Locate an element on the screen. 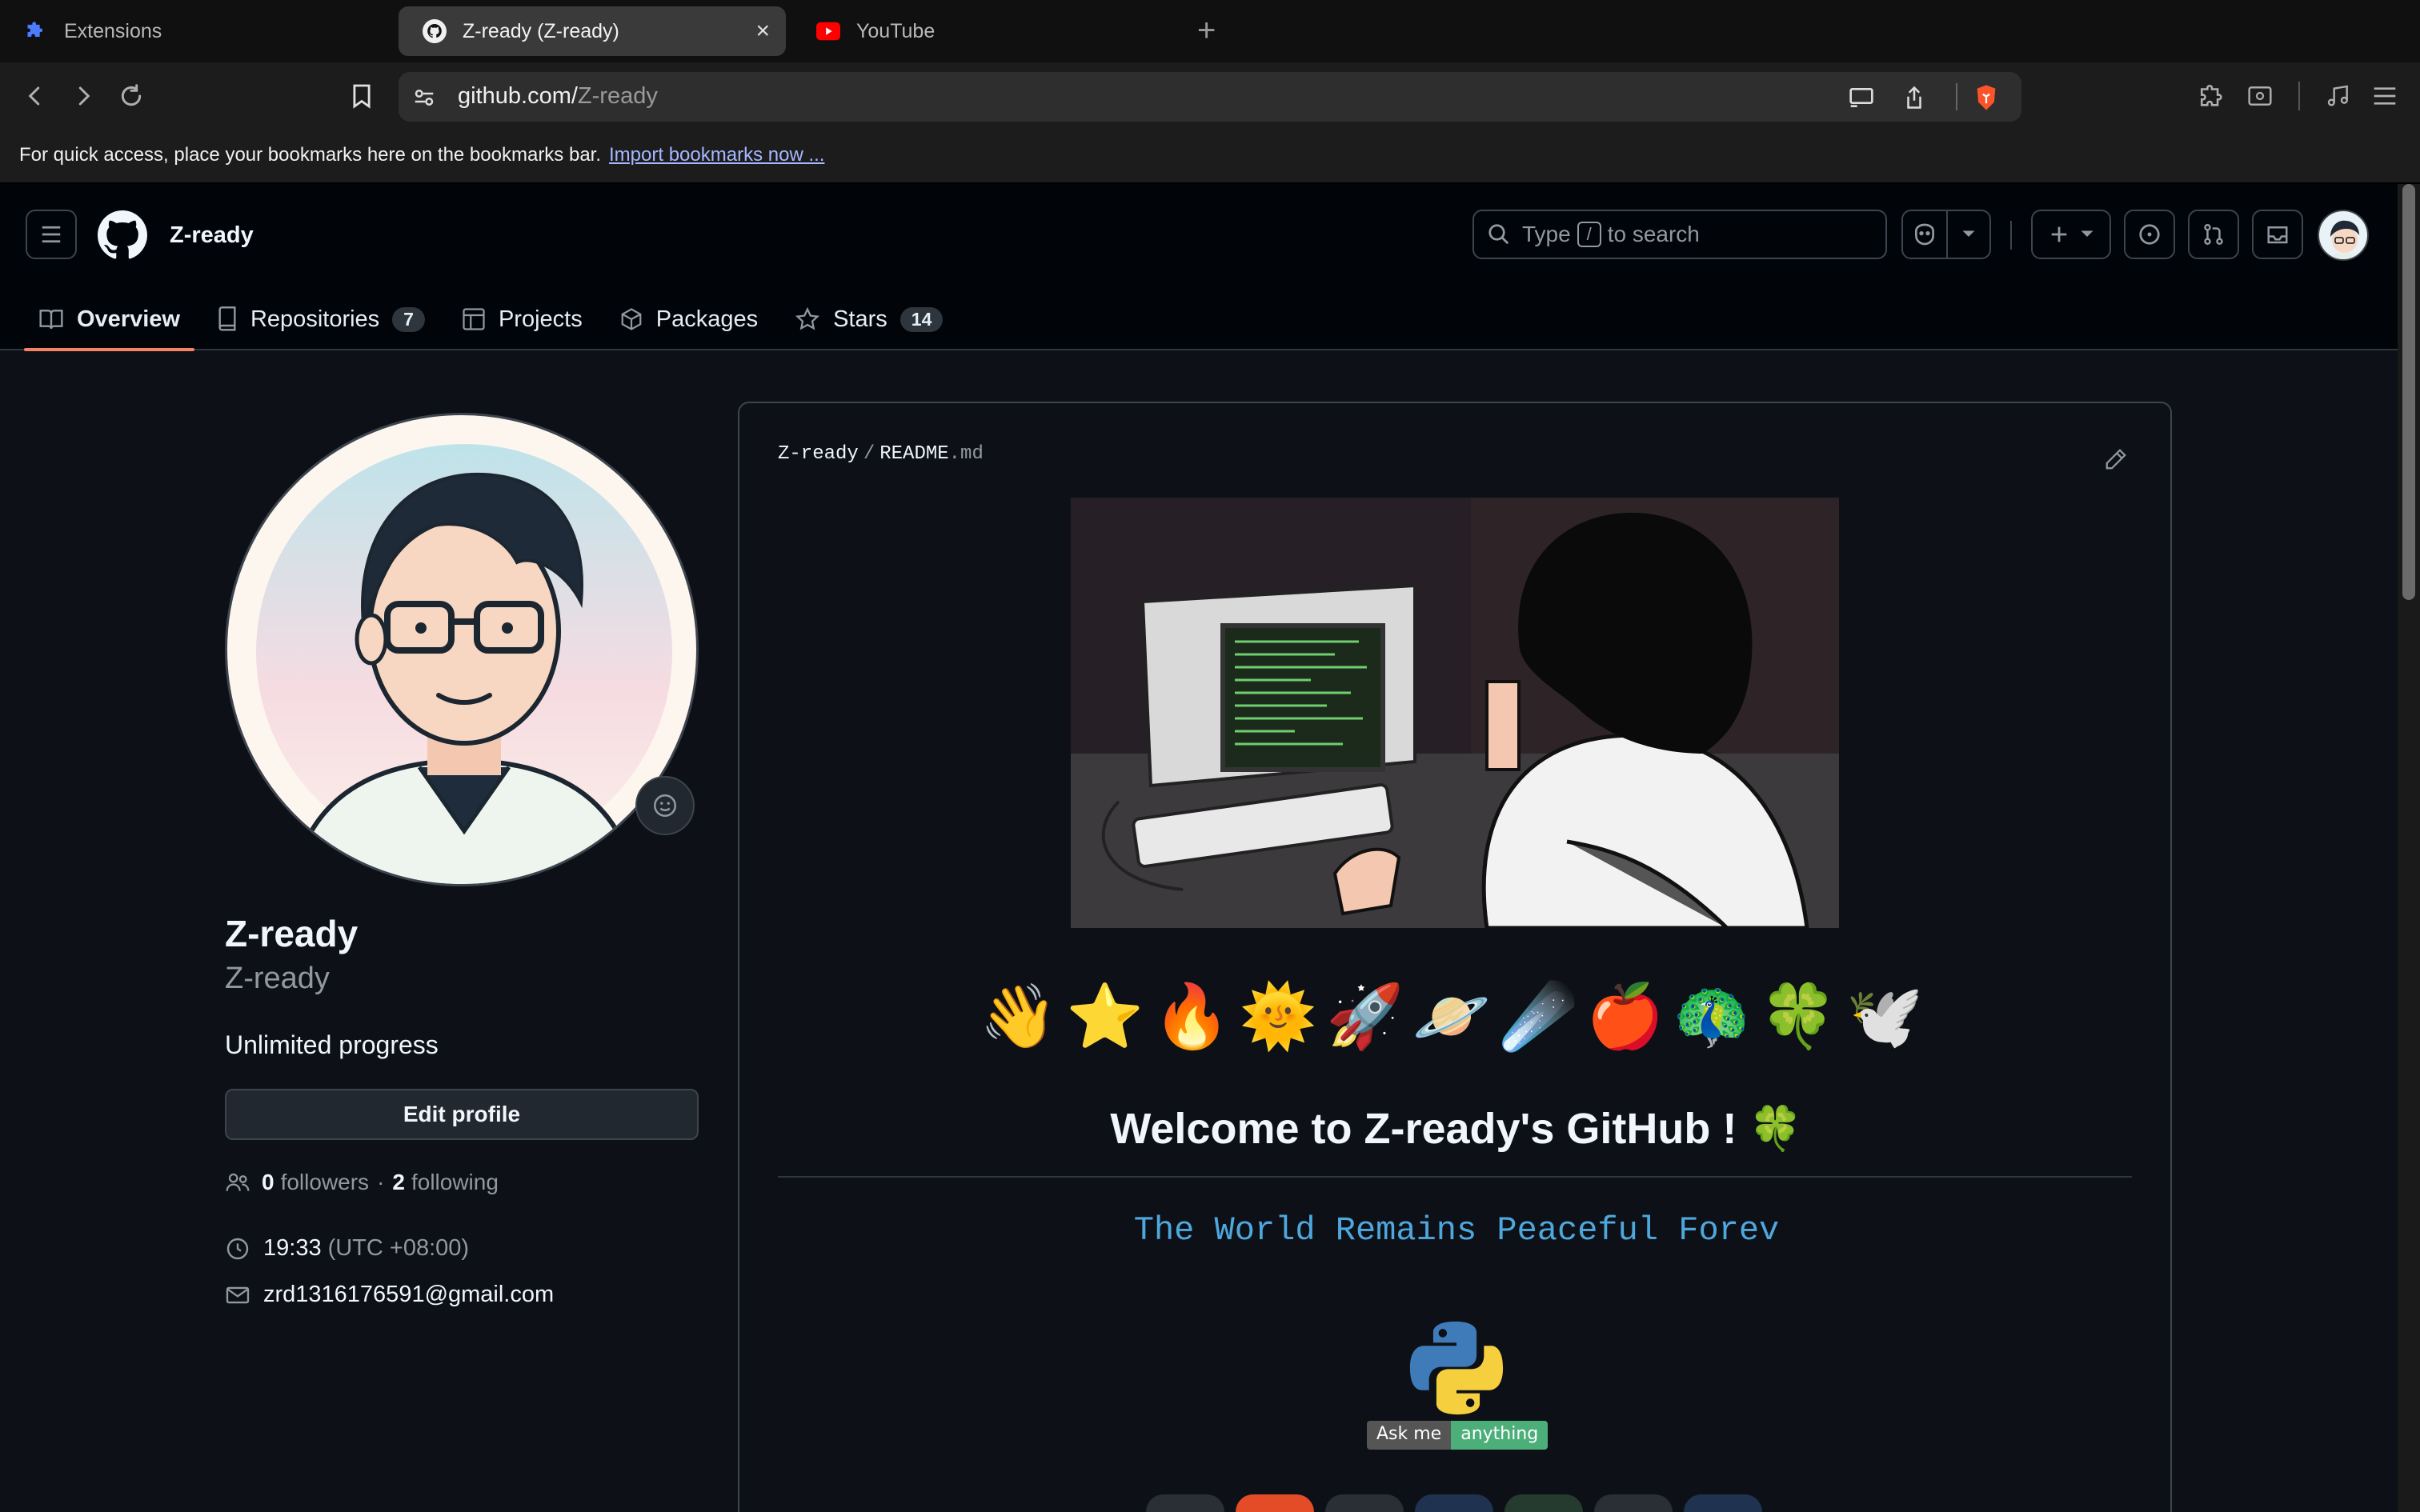  pull-requests-icon is located at coordinates (2213, 234).